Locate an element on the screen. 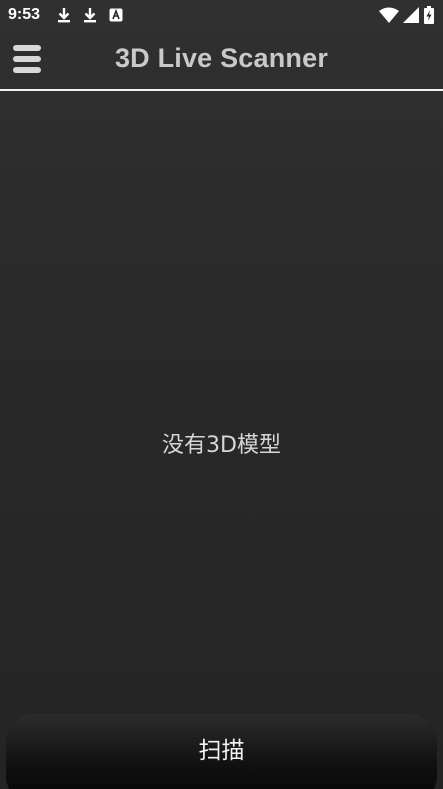 The height and width of the screenshot is (789, 443). app-title: 3D Live Scanner is located at coordinates (221, 58).